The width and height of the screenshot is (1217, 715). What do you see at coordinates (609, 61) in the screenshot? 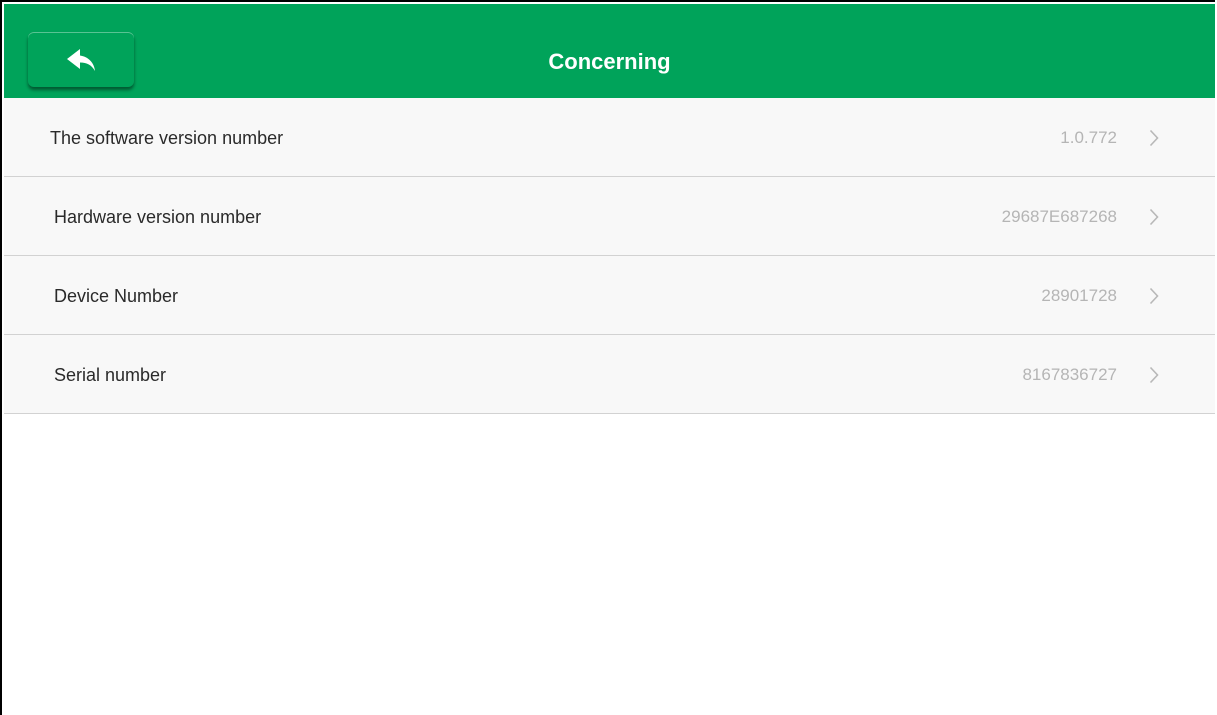
I see `page-title: Concerning` at bounding box center [609, 61].